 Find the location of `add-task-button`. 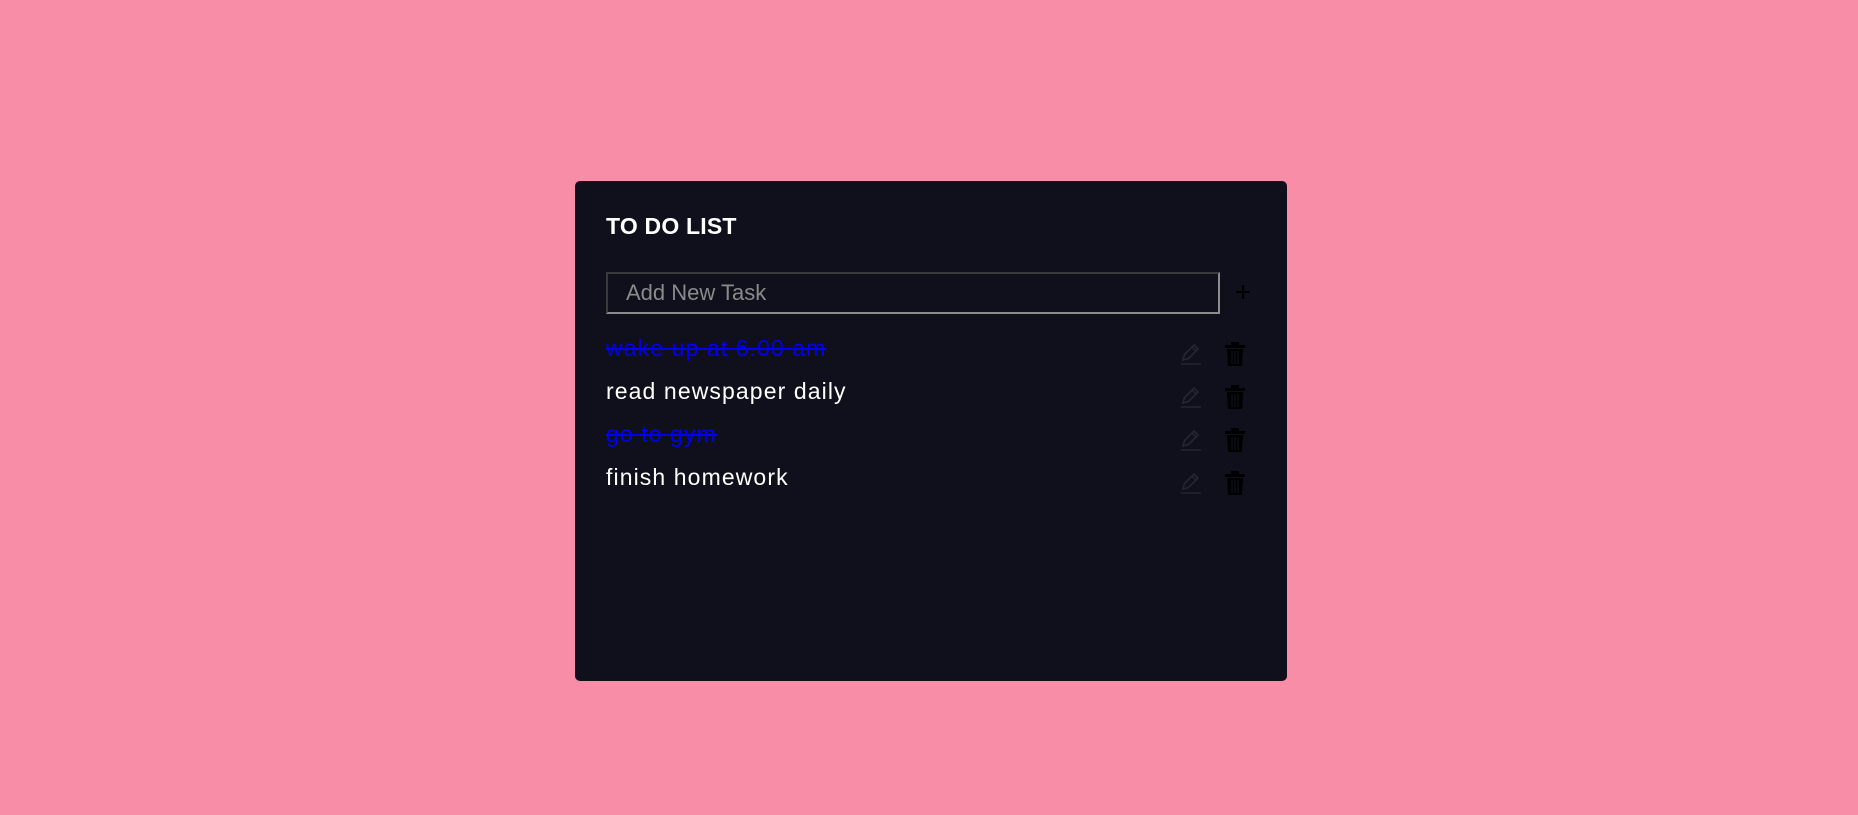

add-task-button is located at coordinates (1243, 292).